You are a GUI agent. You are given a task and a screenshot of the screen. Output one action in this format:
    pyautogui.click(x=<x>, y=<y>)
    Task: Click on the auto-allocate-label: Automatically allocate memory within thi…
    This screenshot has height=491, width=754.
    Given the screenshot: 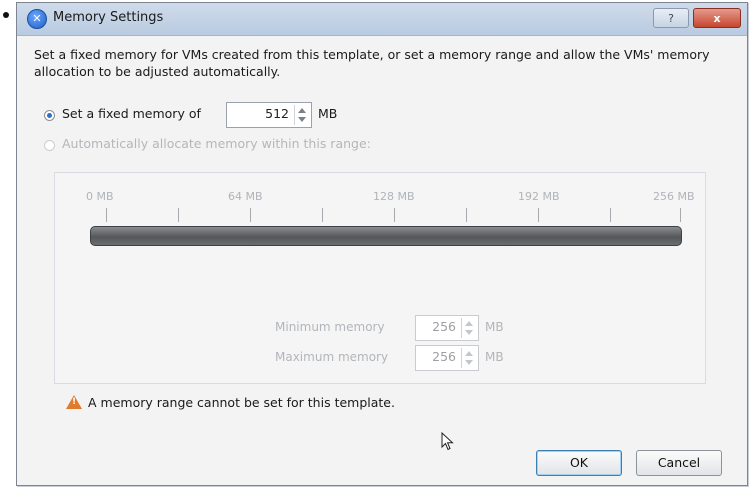 What is the action you would take?
    pyautogui.click(x=216, y=143)
    